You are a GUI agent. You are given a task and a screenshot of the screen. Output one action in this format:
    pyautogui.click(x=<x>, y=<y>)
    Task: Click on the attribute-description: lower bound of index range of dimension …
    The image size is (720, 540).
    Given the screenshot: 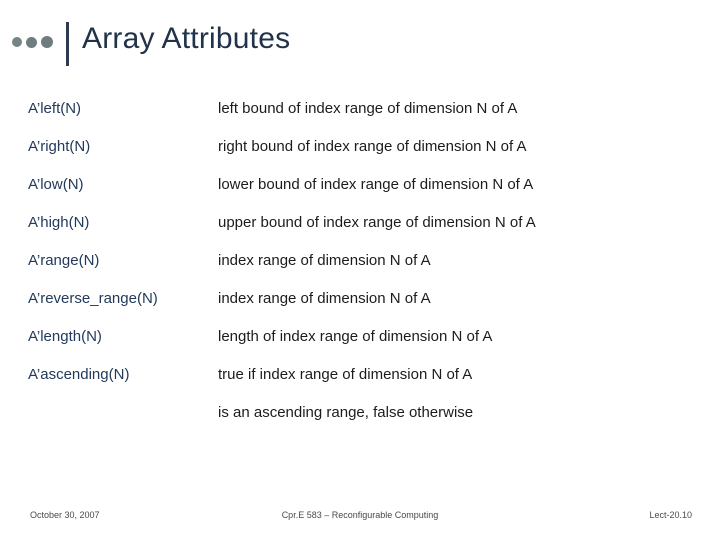 What is the action you would take?
    pyautogui.click(x=376, y=184)
    